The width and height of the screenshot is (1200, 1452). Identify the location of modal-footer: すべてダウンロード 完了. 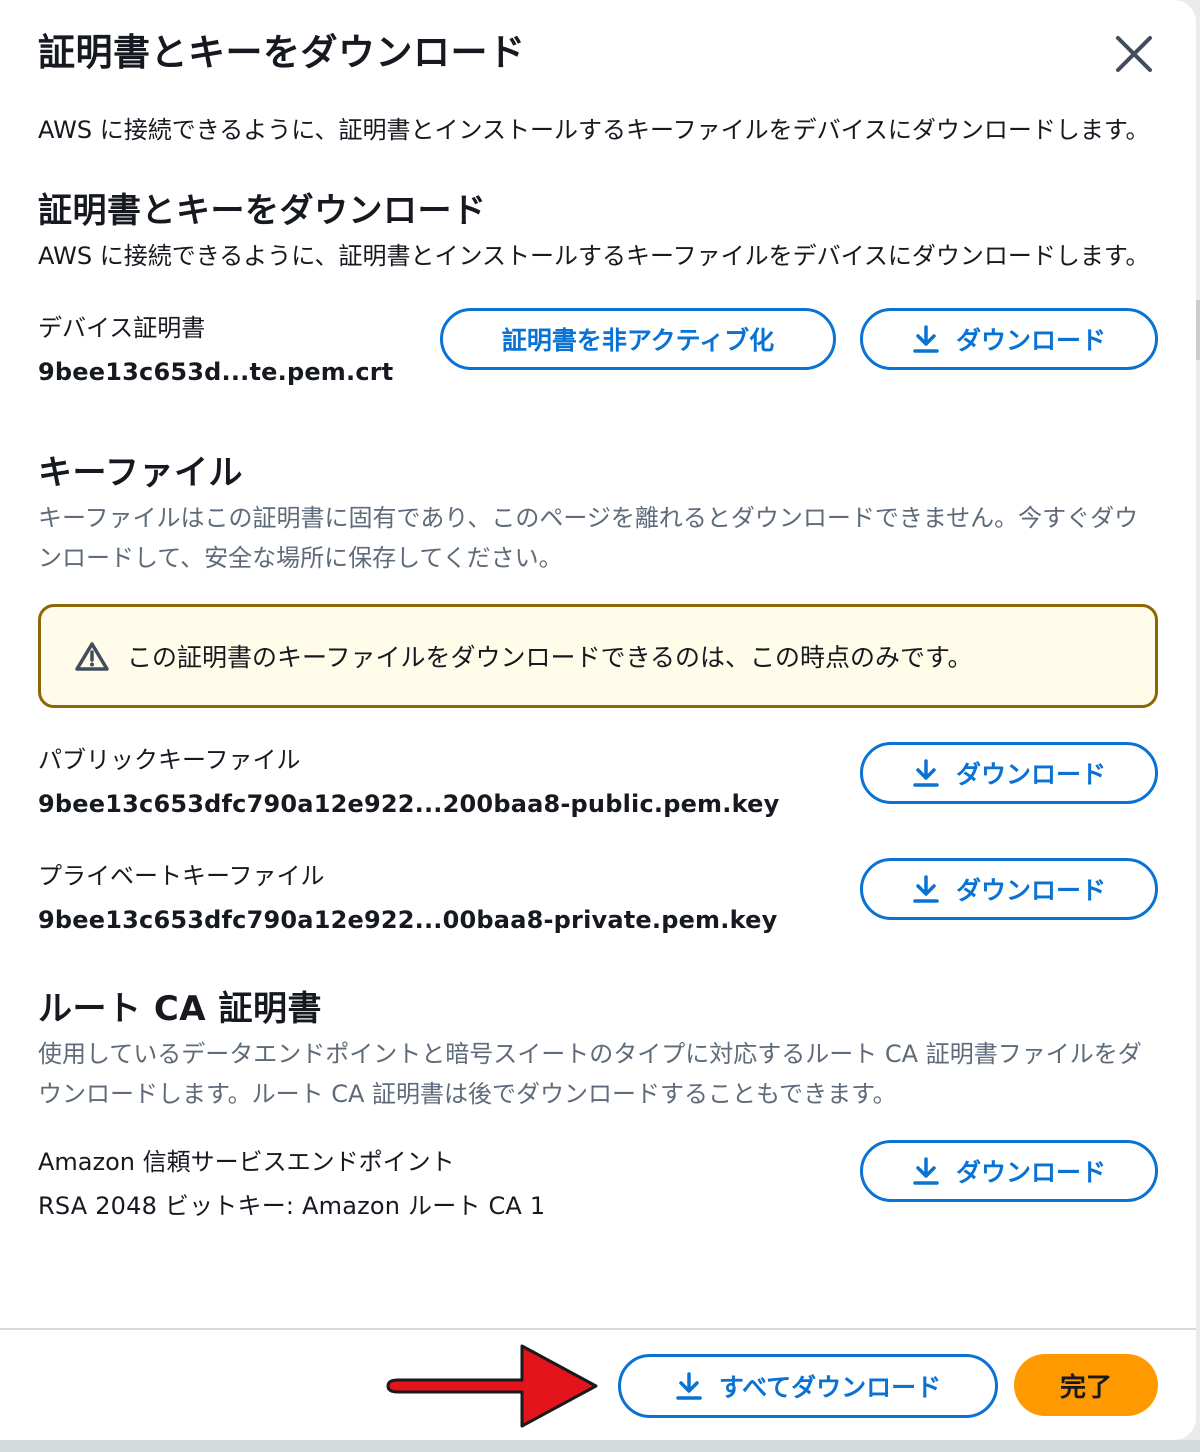
(598, 1384).